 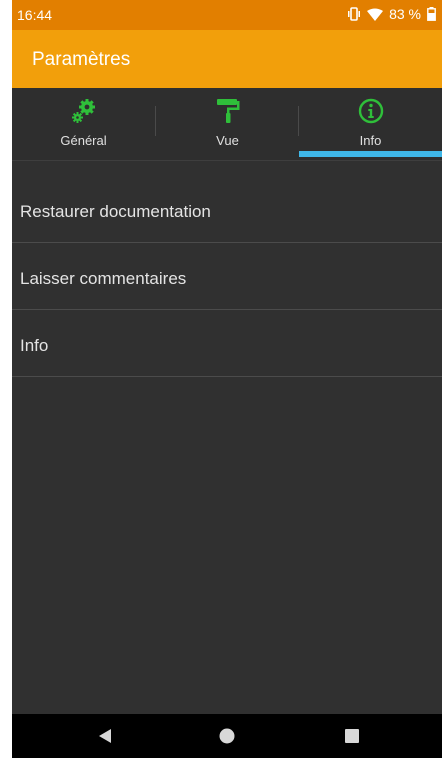 What do you see at coordinates (352, 736) in the screenshot?
I see `recents-icon` at bounding box center [352, 736].